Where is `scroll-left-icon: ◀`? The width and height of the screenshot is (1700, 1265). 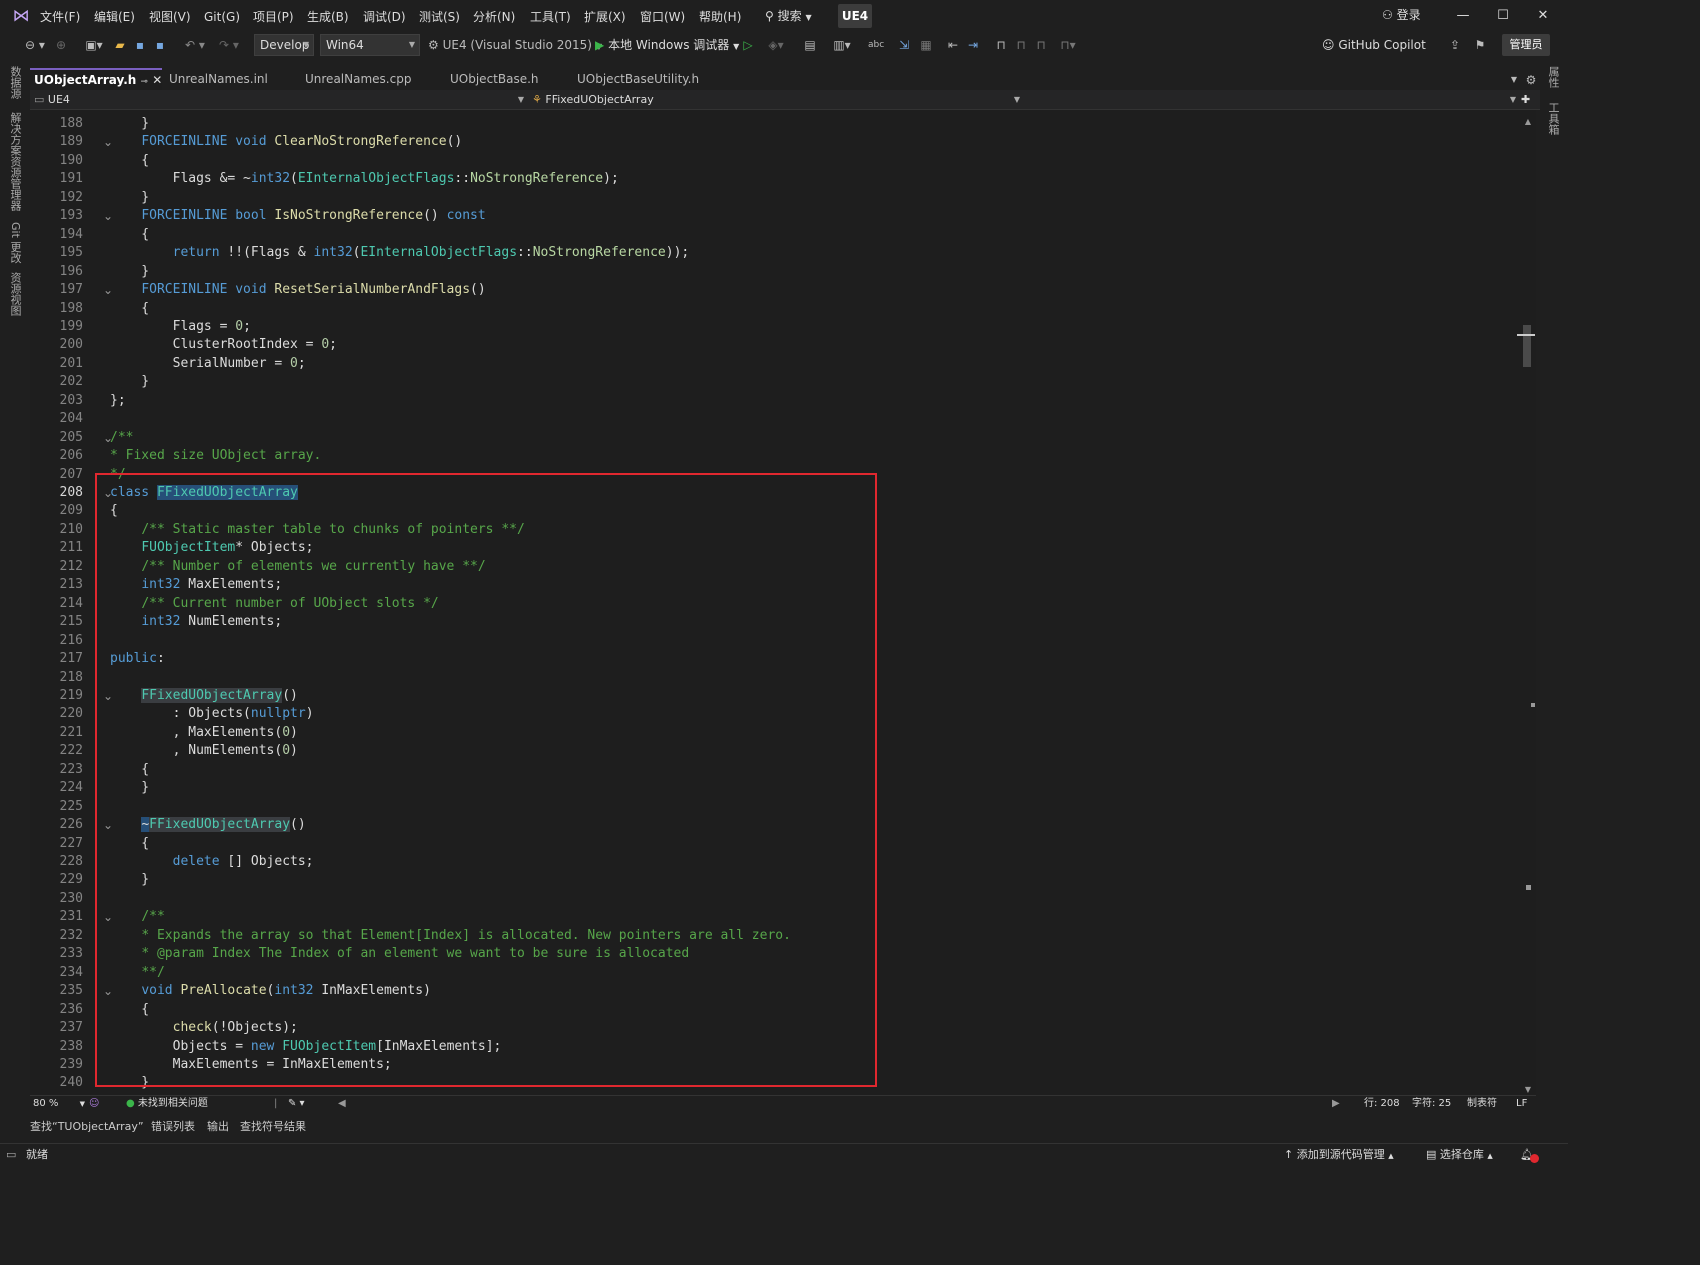
scroll-left-icon: ◀ is located at coordinates (342, 1104).